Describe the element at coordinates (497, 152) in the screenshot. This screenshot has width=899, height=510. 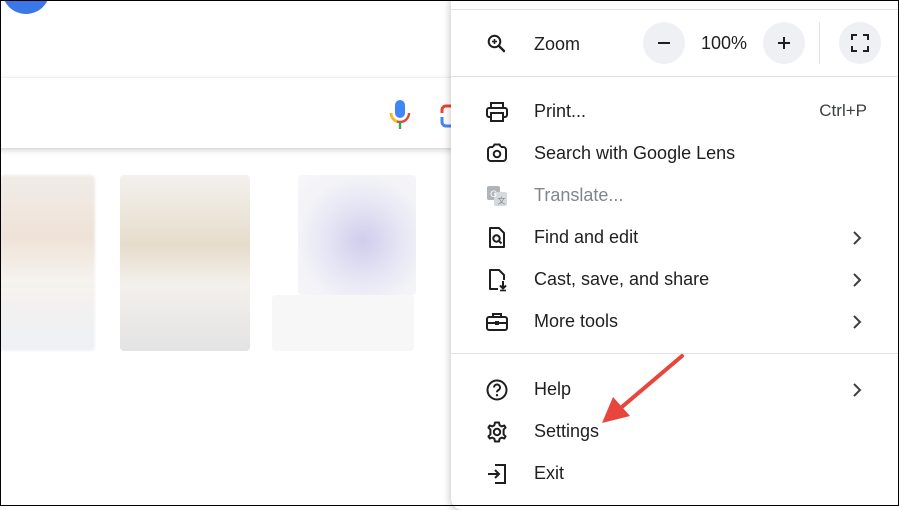
I see `google-lens-icon` at that location.